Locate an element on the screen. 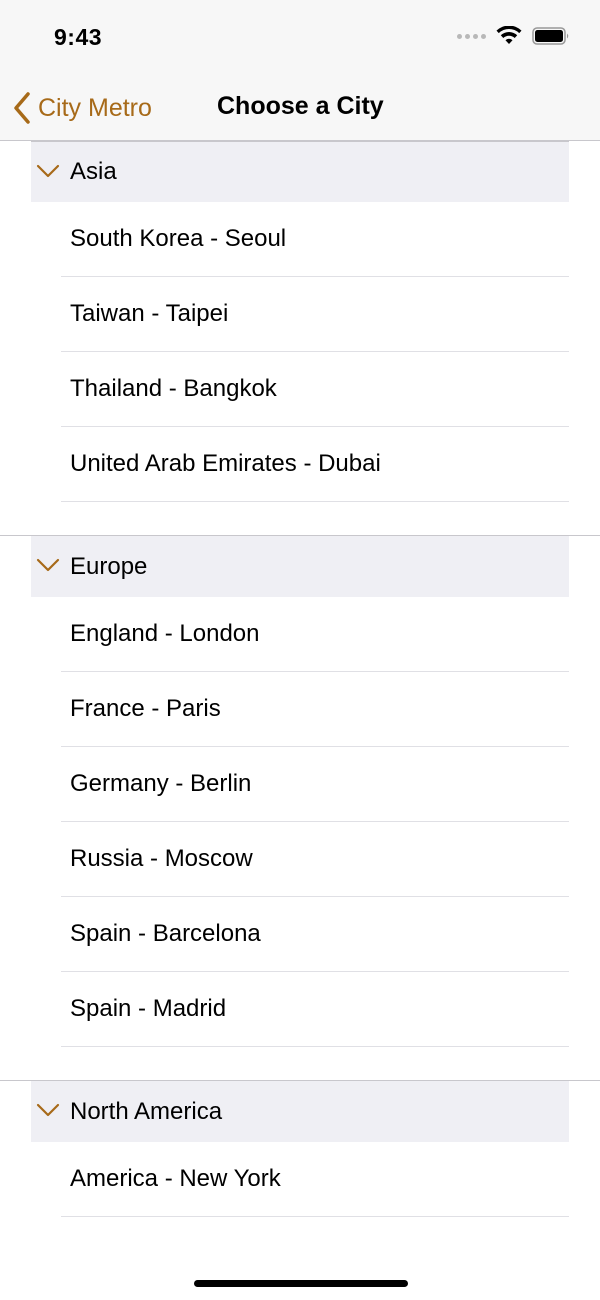 This screenshot has width=600, height=1300. cellular-signal-icon is located at coordinates (471, 36).